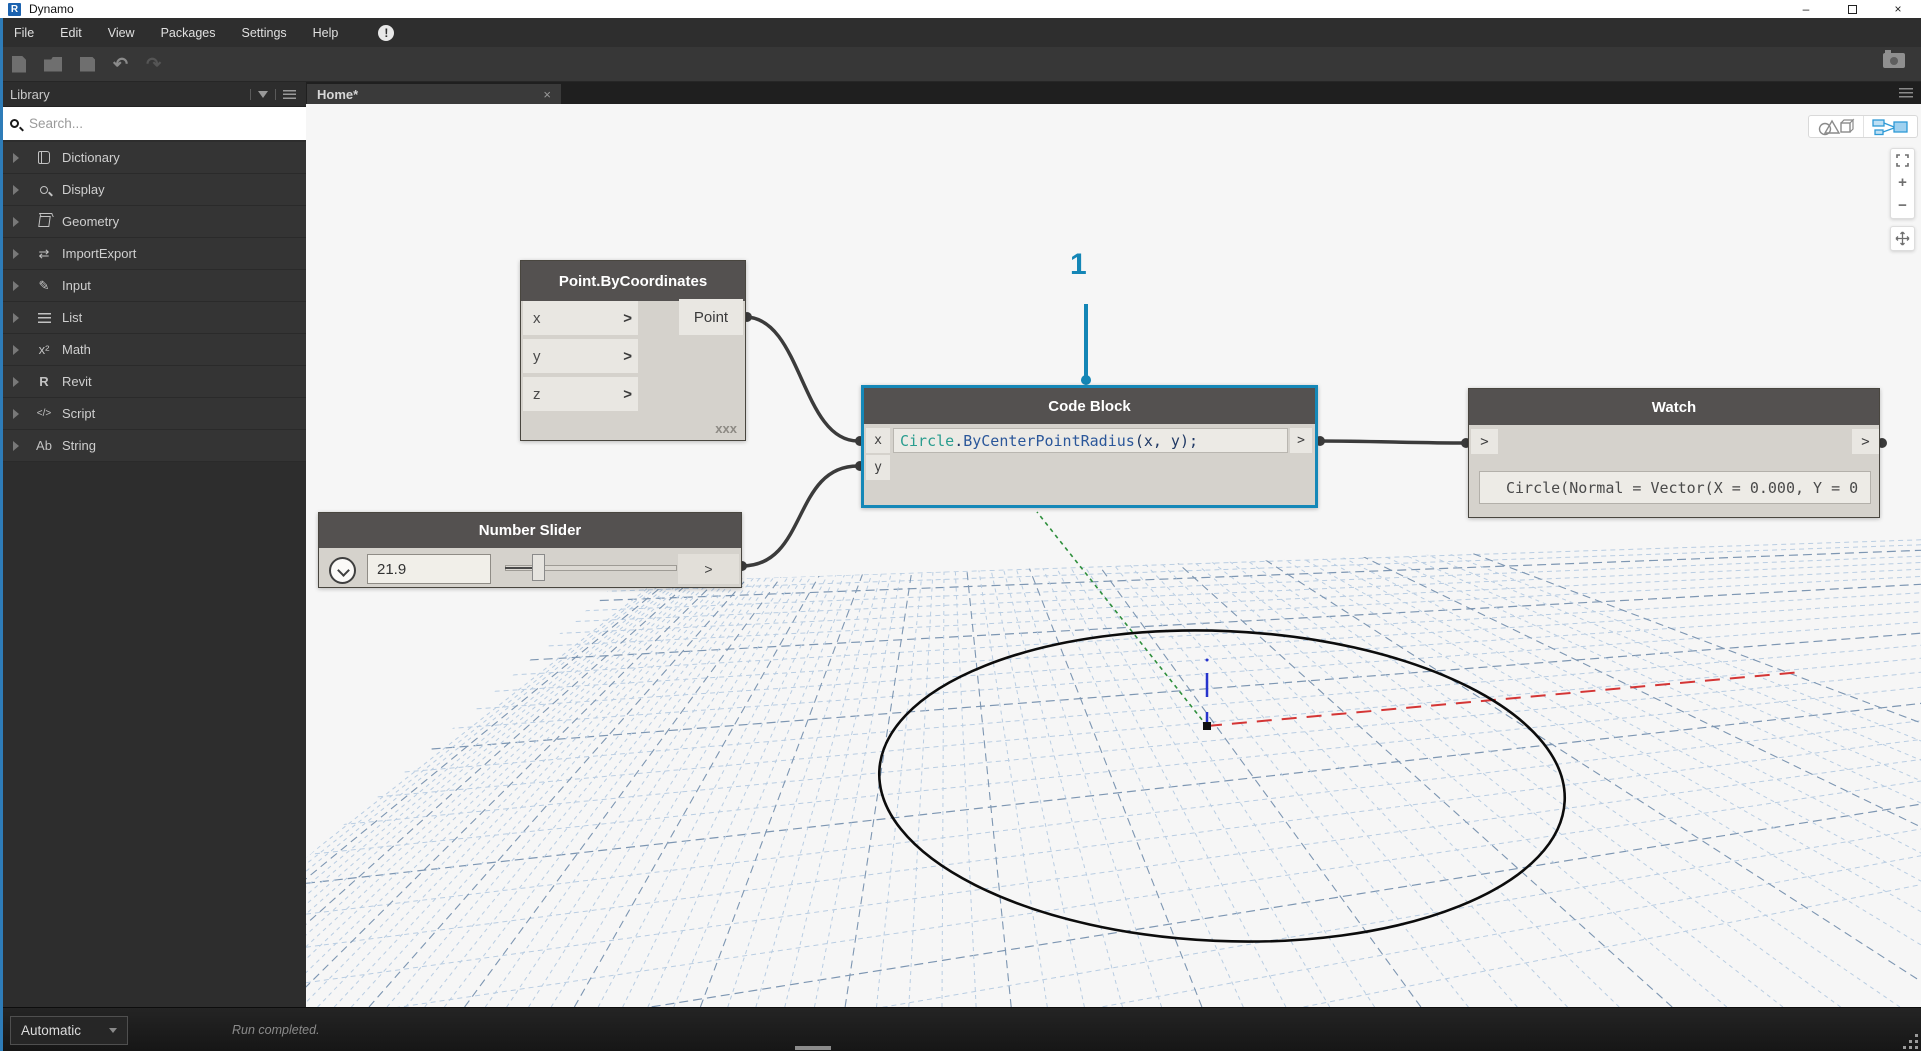 Image resolution: width=1921 pixels, height=1051 pixels. I want to click on slider-value-input: 21.9, so click(429, 569).